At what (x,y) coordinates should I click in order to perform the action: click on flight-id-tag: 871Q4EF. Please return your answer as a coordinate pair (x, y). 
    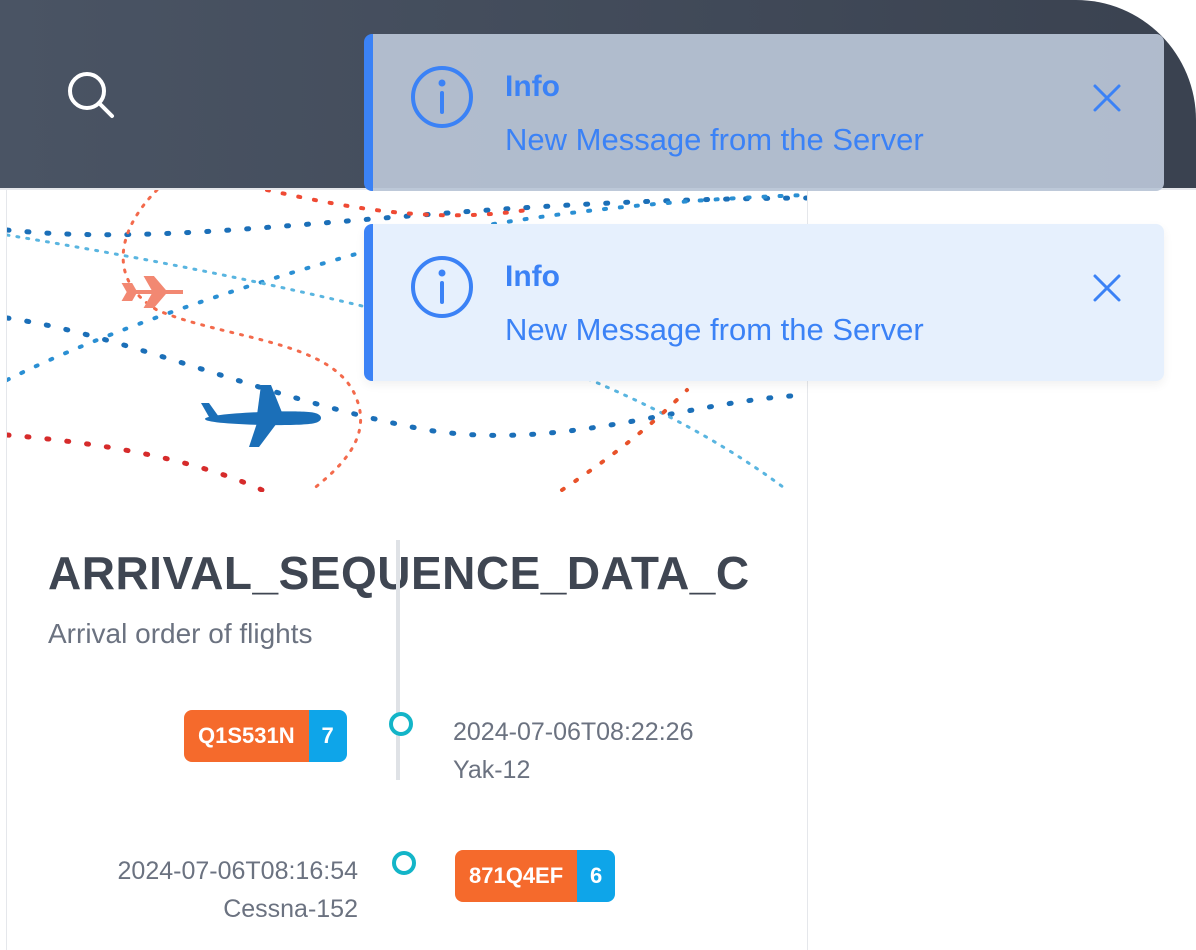
    Looking at the image, I should click on (516, 876).